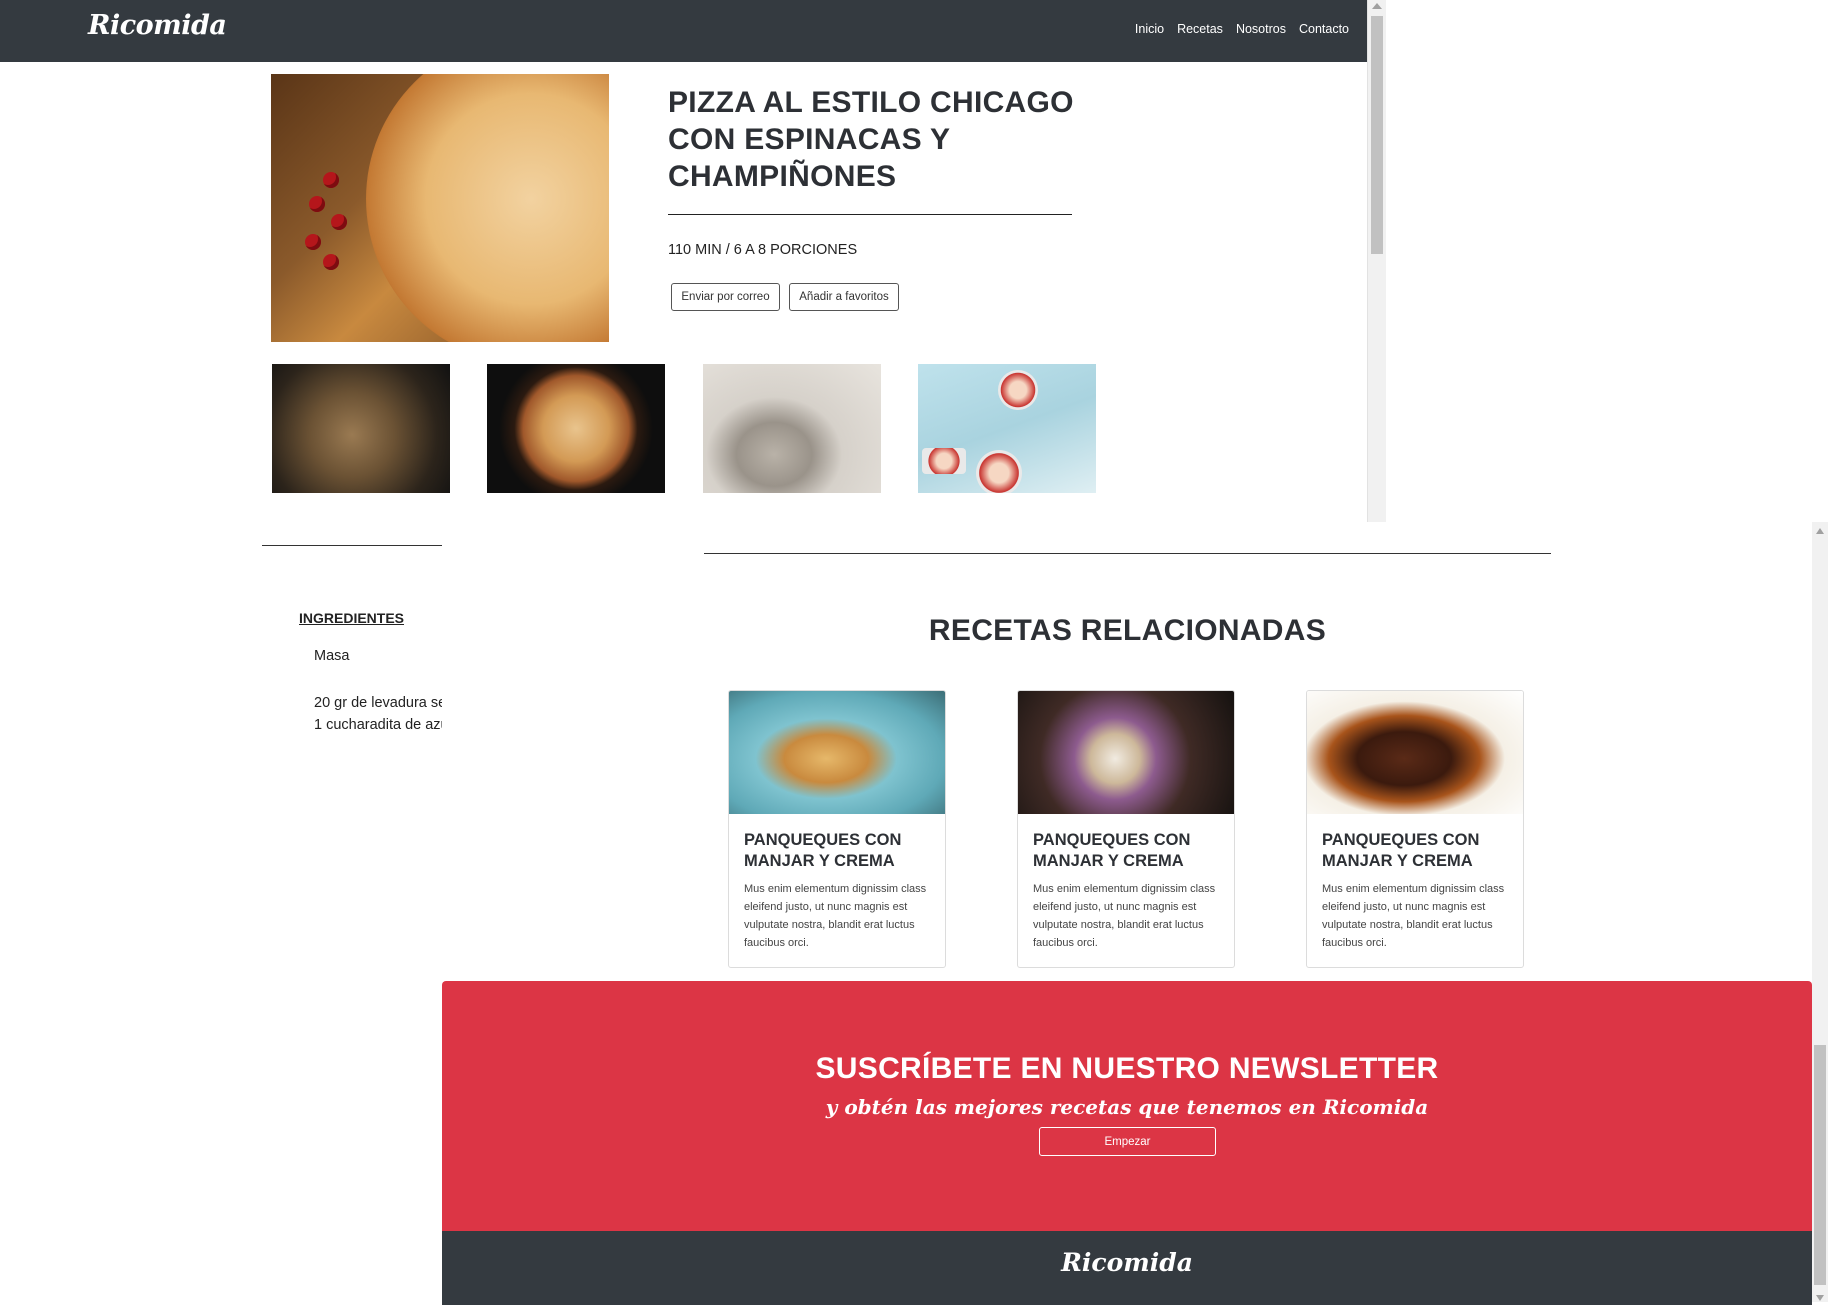 The height and width of the screenshot is (1305, 1828). What do you see at coordinates (1149, 29) in the screenshot?
I see `nav-link-inicio: Inicio` at bounding box center [1149, 29].